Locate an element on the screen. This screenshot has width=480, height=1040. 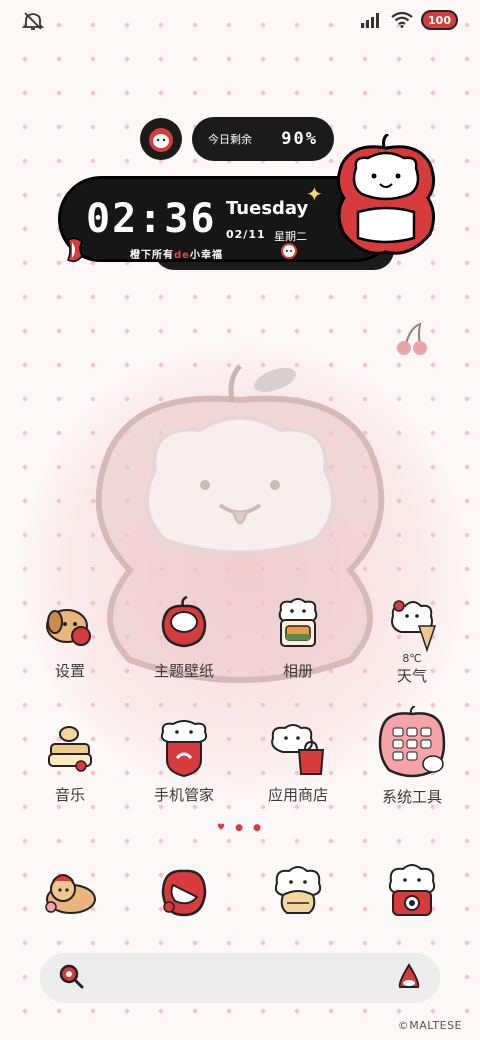
app-theme-wallpaper: 主题壁纸 is located at coordinates (184, 651).